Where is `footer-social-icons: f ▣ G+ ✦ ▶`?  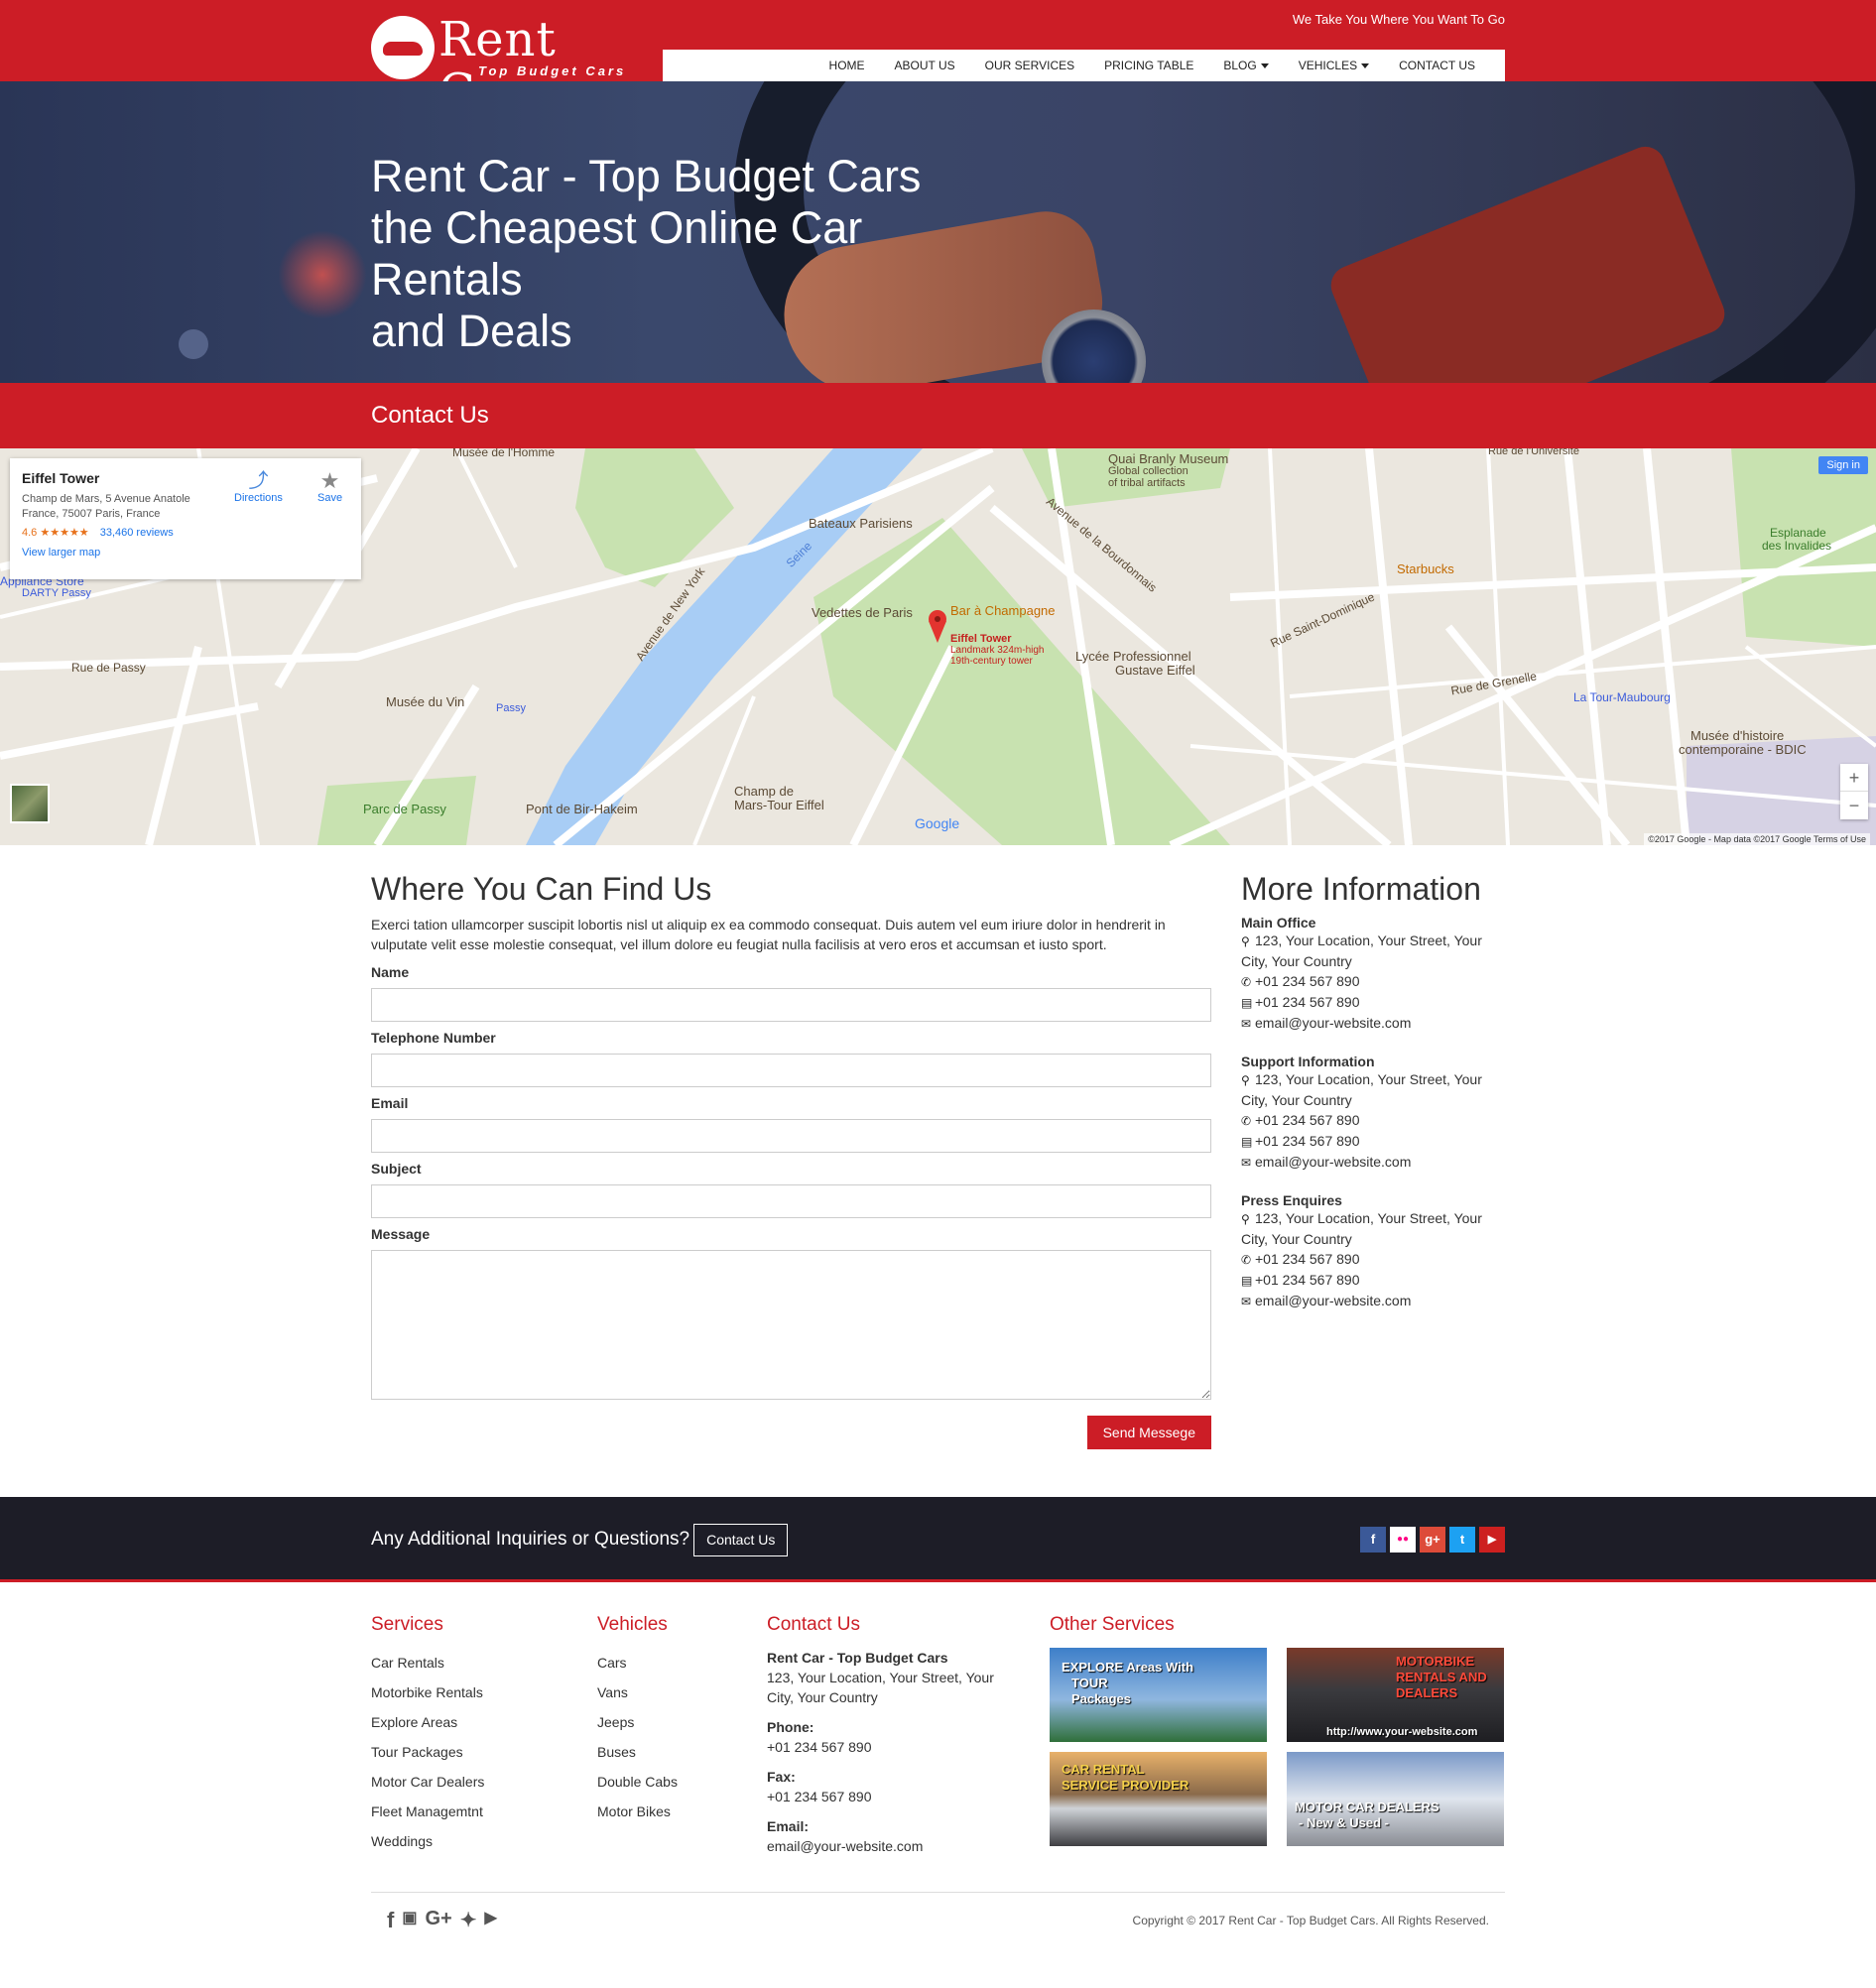 footer-social-icons: f ▣ G+ ✦ ▶ is located at coordinates (442, 1920).